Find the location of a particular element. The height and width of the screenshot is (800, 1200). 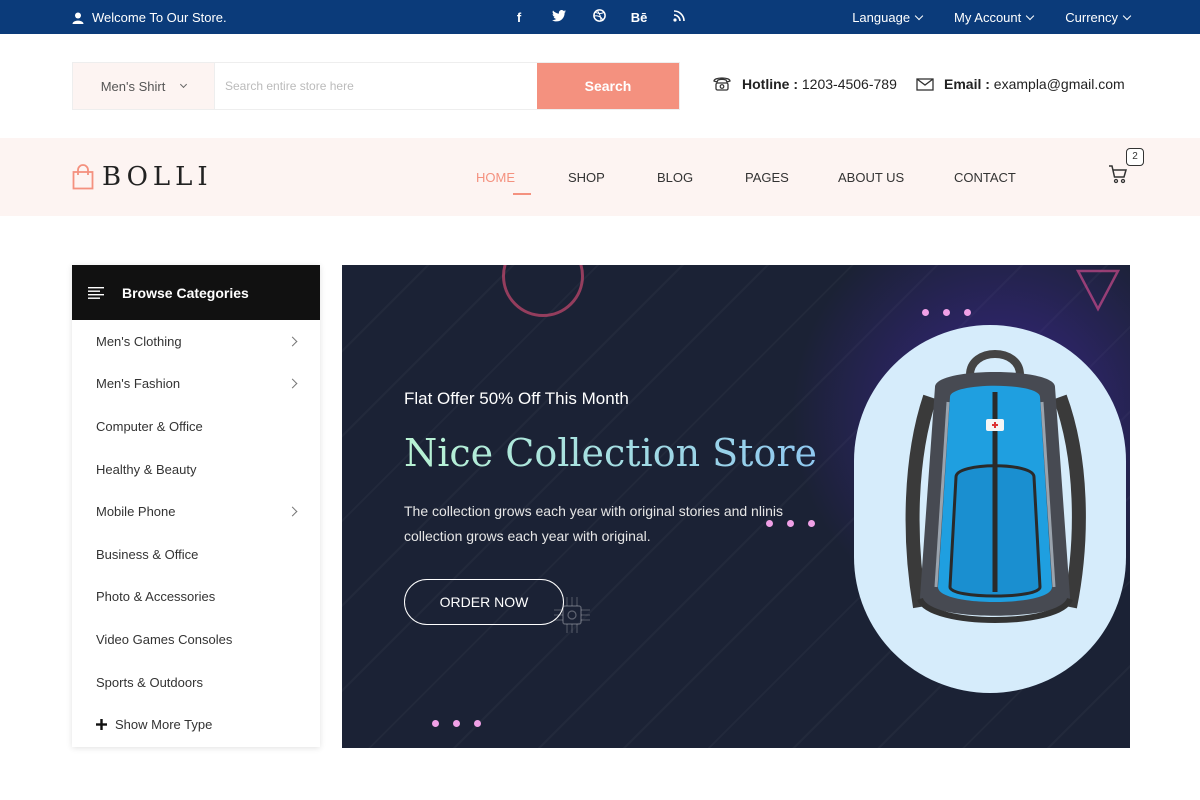

welcome-message: Welcome To Our Store. is located at coordinates (149, 17).